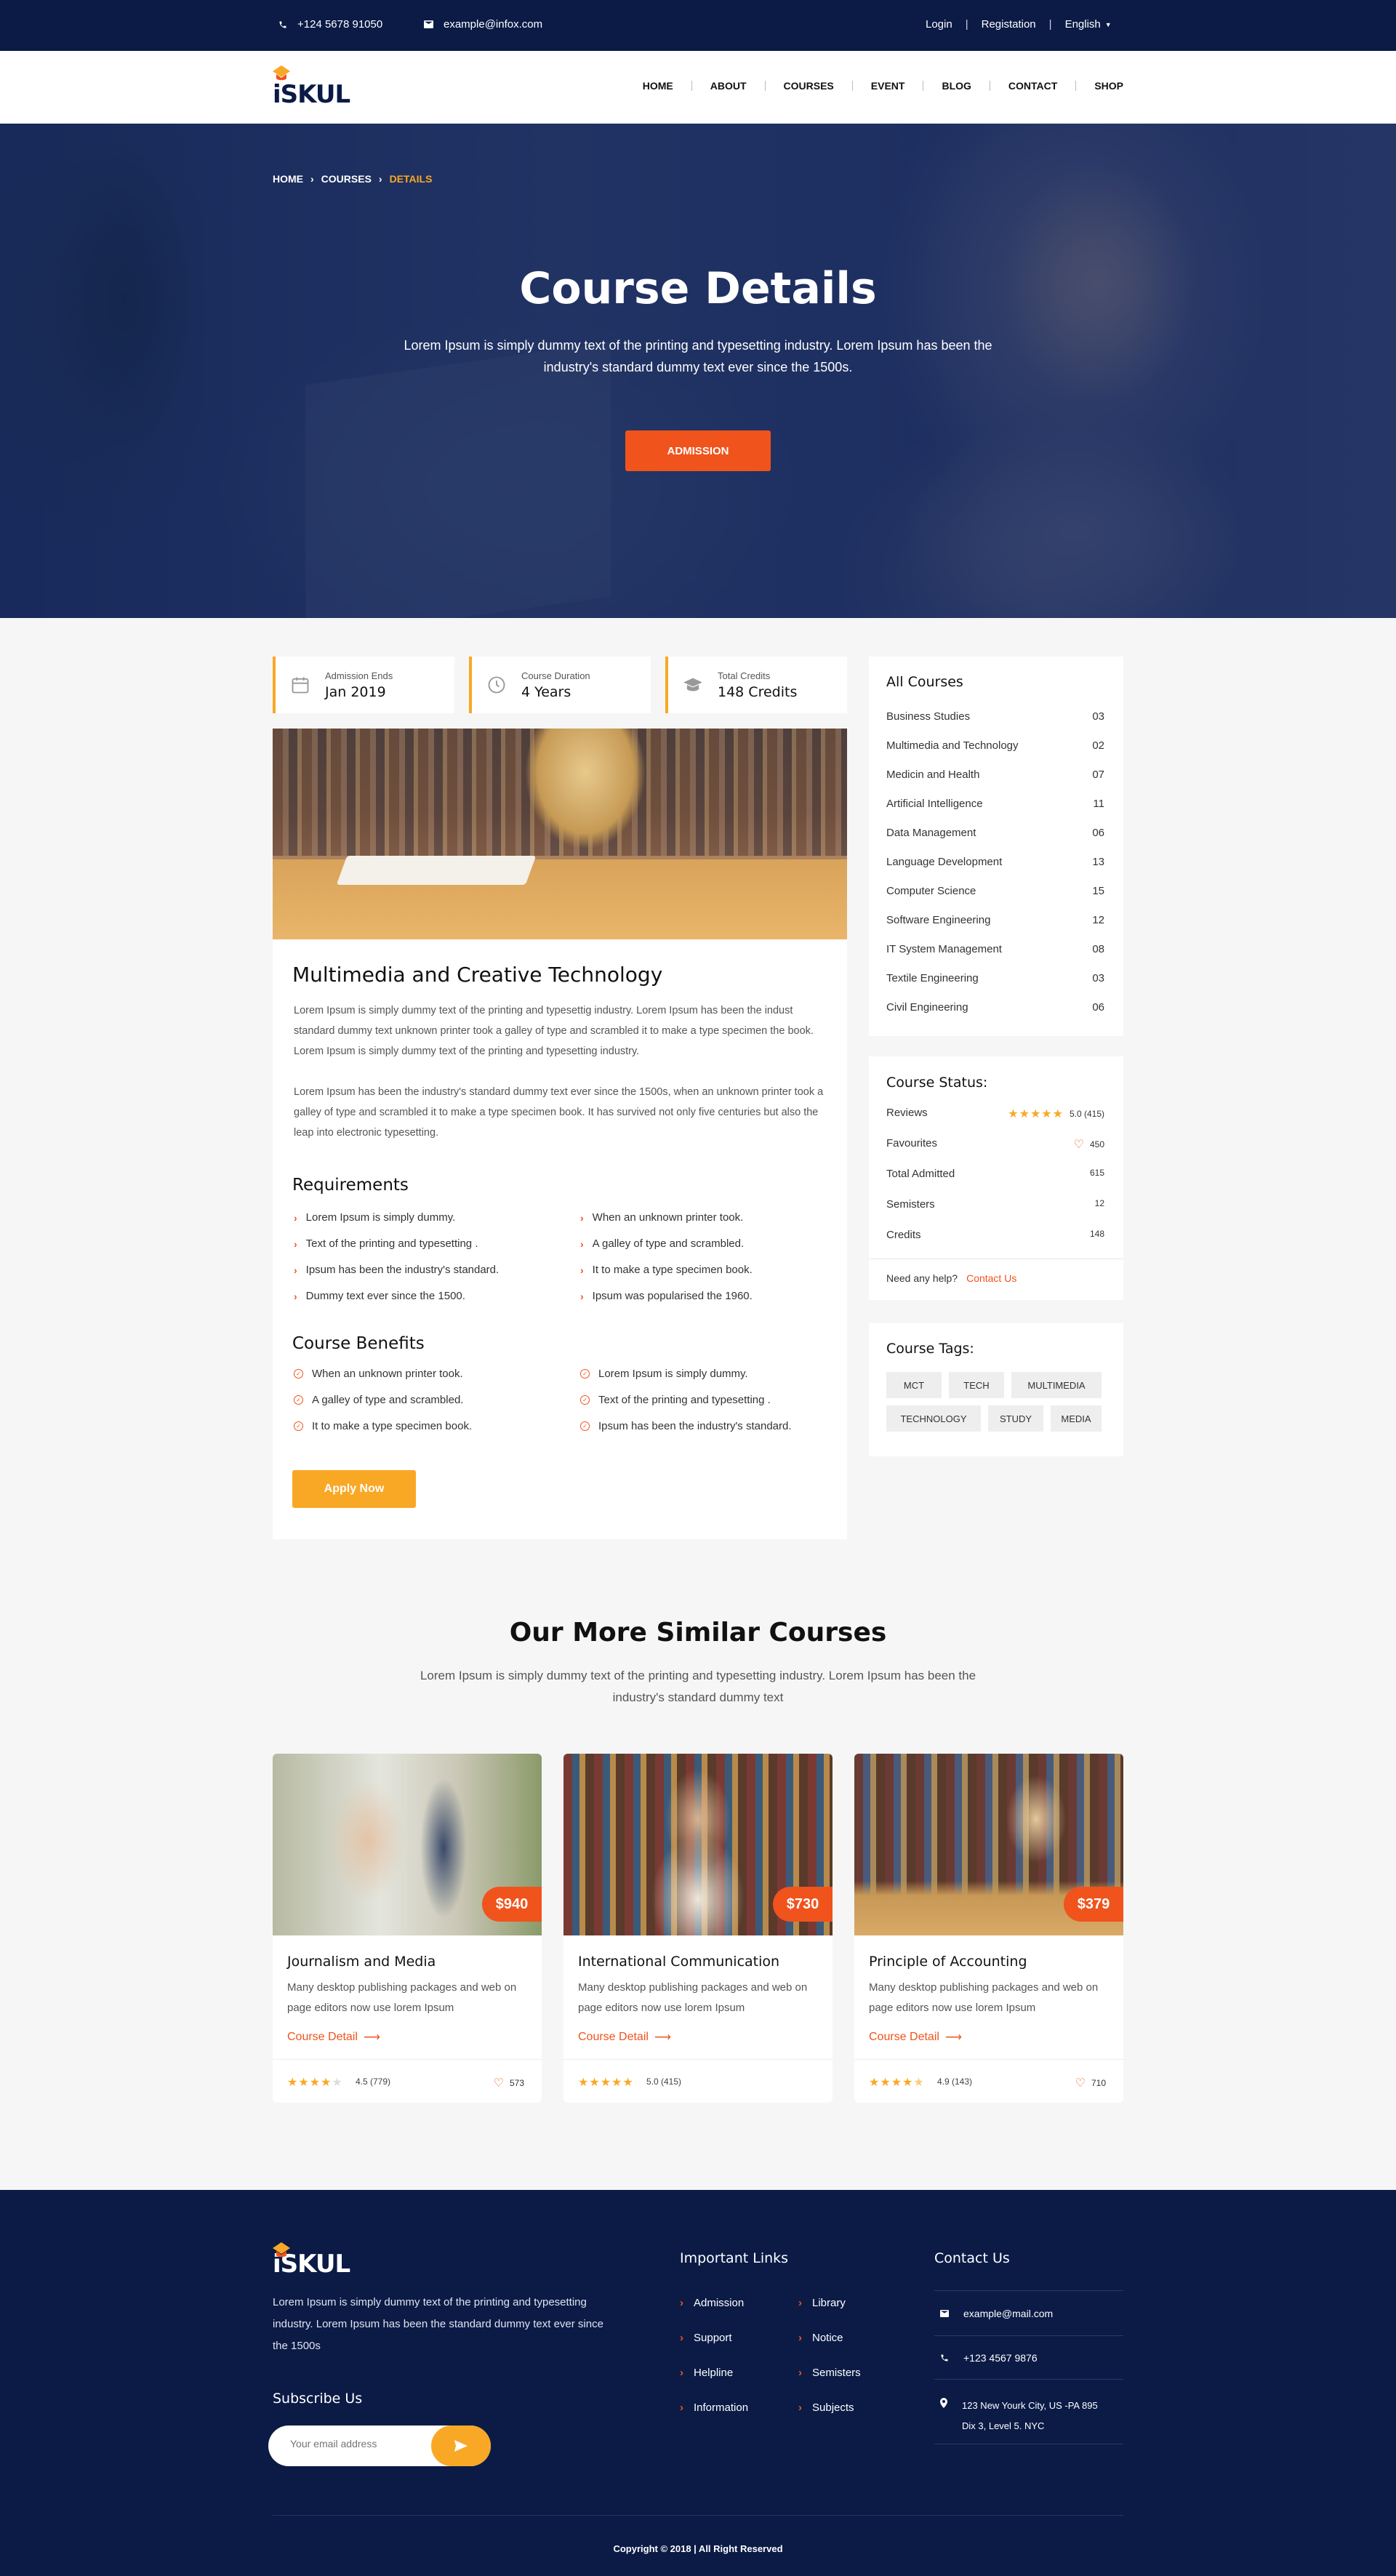  Describe the element at coordinates (379, 1296) in the screenshot. I see `requirement-item: › Dummy text ever since the 1500.` at that location.